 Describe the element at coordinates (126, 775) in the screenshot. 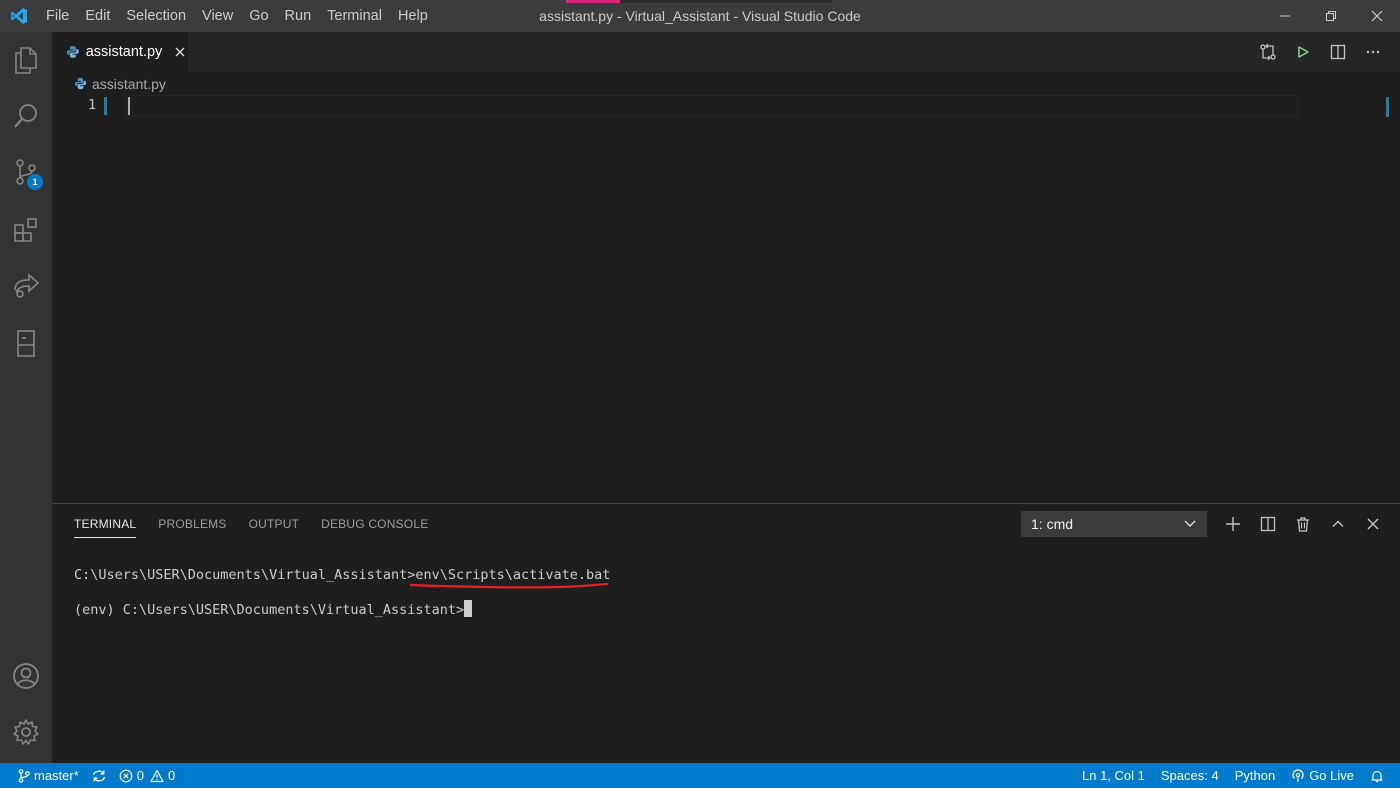

I see `error-icon` at that location.